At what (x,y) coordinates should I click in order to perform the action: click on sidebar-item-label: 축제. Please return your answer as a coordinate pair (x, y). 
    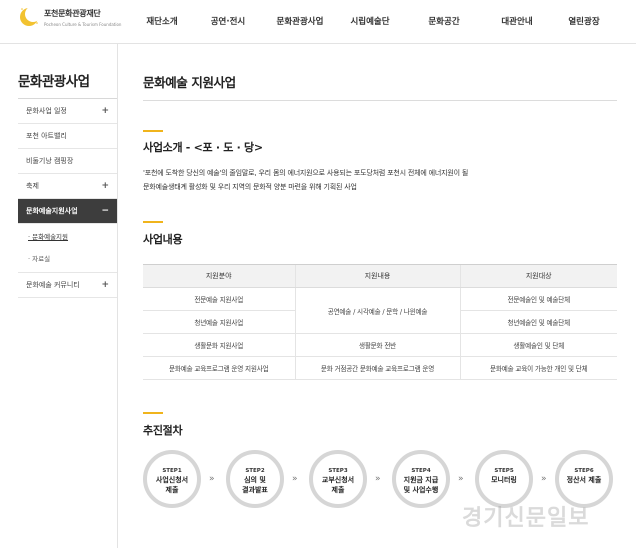
    Looking at the image, I should click on (32, 186).